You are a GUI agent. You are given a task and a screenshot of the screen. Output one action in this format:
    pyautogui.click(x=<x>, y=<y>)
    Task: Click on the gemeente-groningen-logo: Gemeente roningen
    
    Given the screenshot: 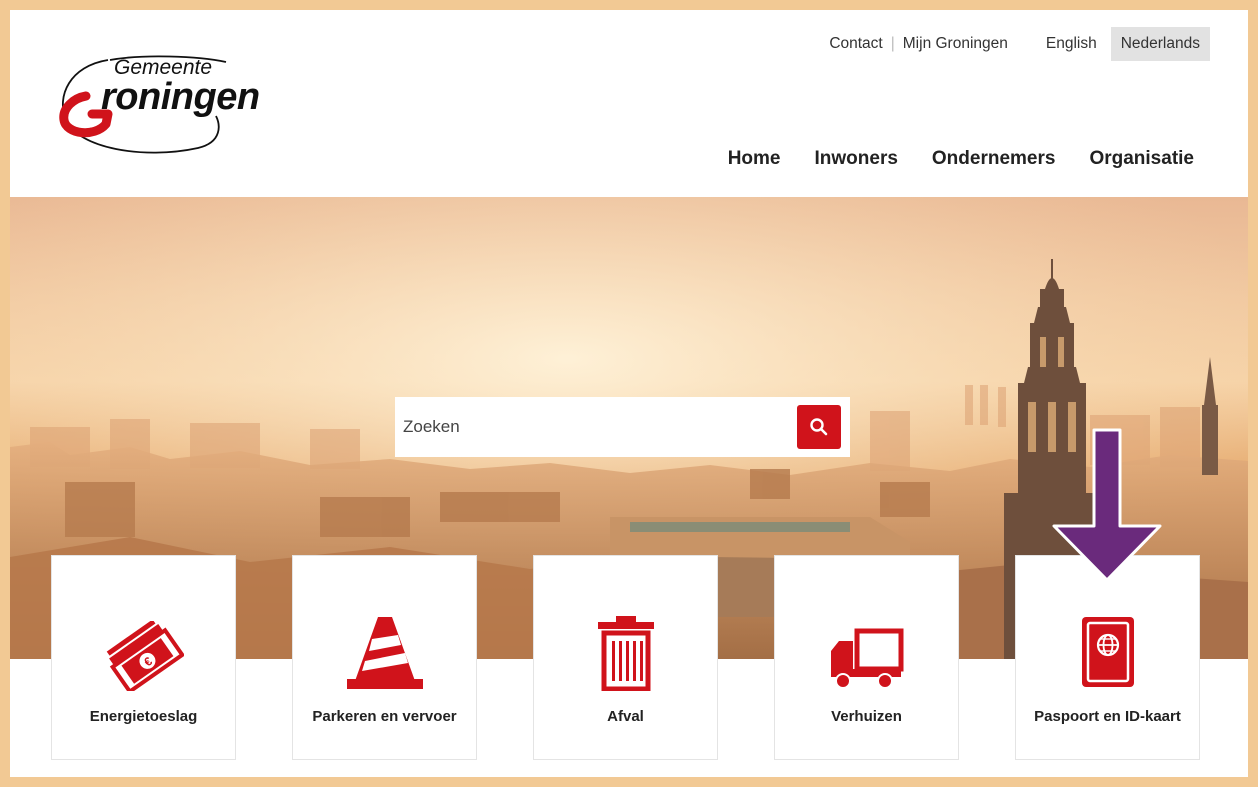 What is the action you would take?
    pyautogui.click(x=173, y=108)
    